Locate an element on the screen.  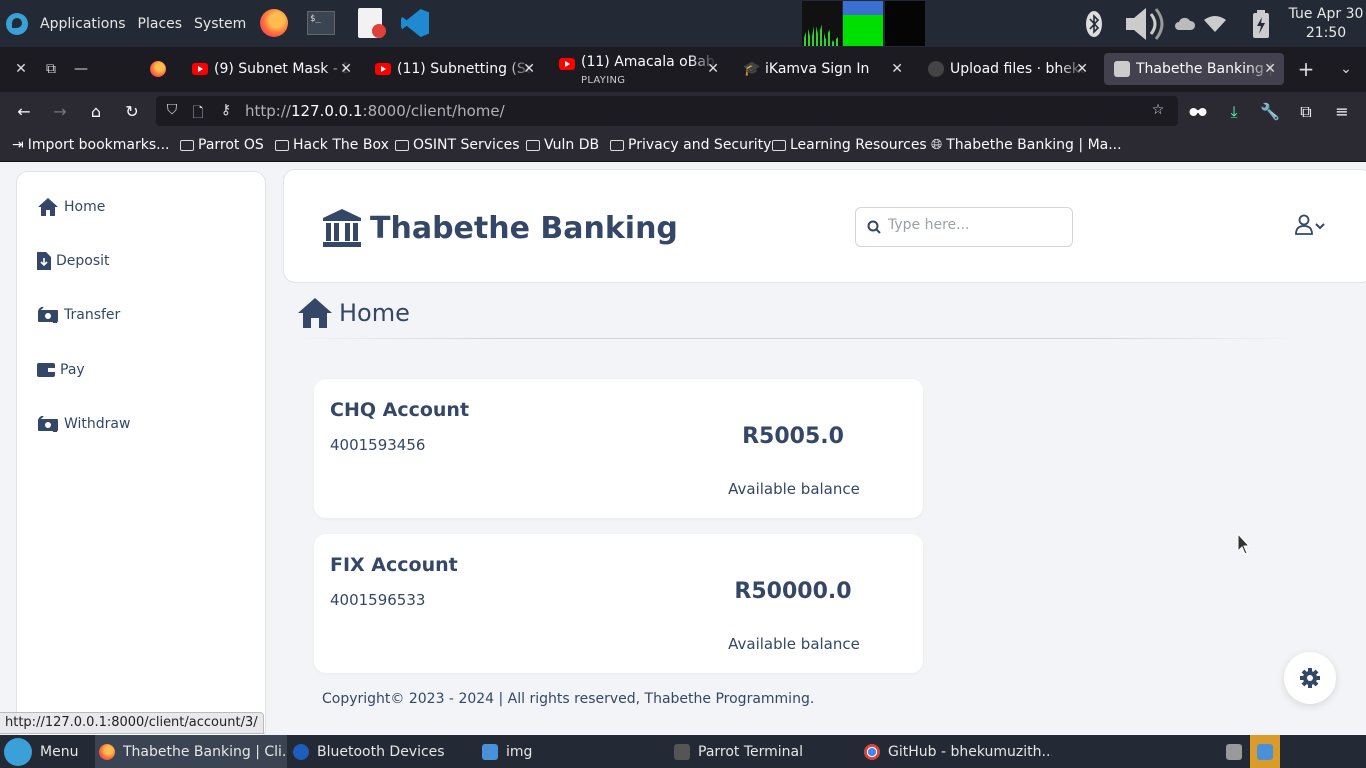
sidebar-item-label: Transfer is located at coordinates (92, 315).